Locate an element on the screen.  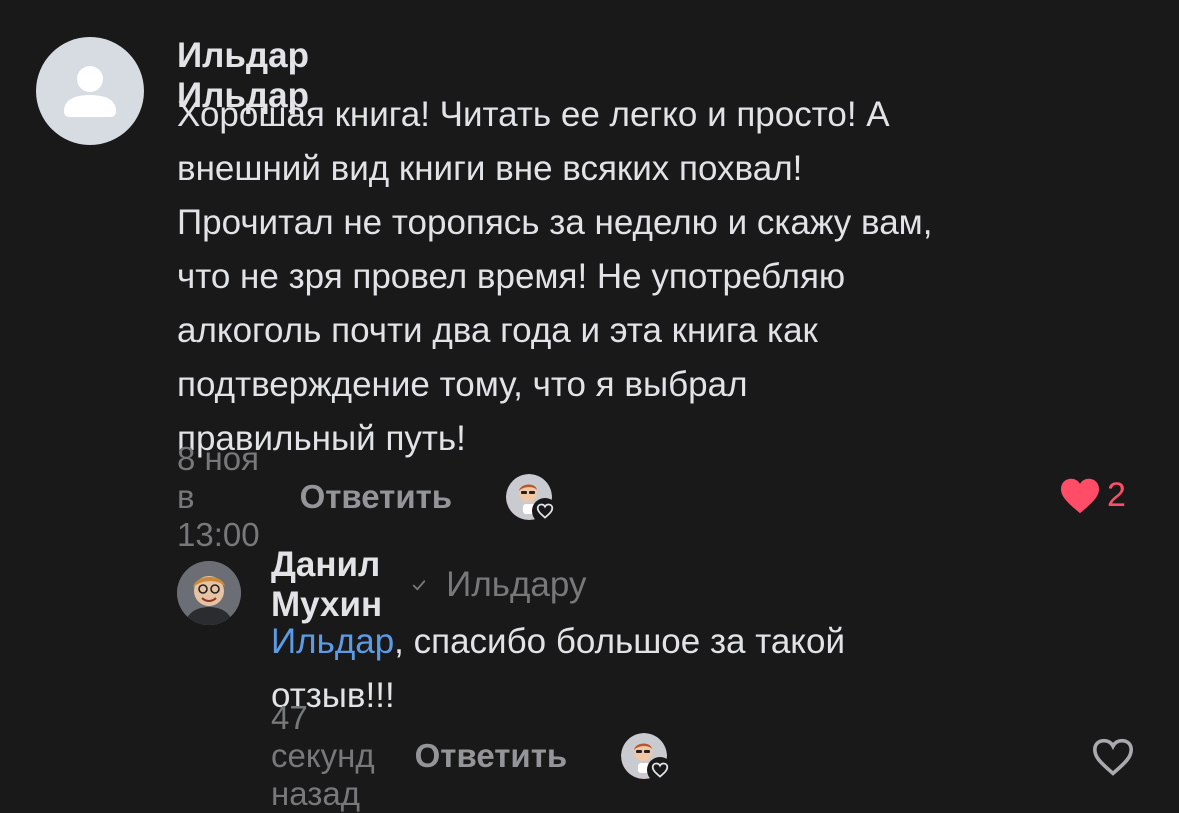
reply-author-avatar is located at coordinates (209, 593).